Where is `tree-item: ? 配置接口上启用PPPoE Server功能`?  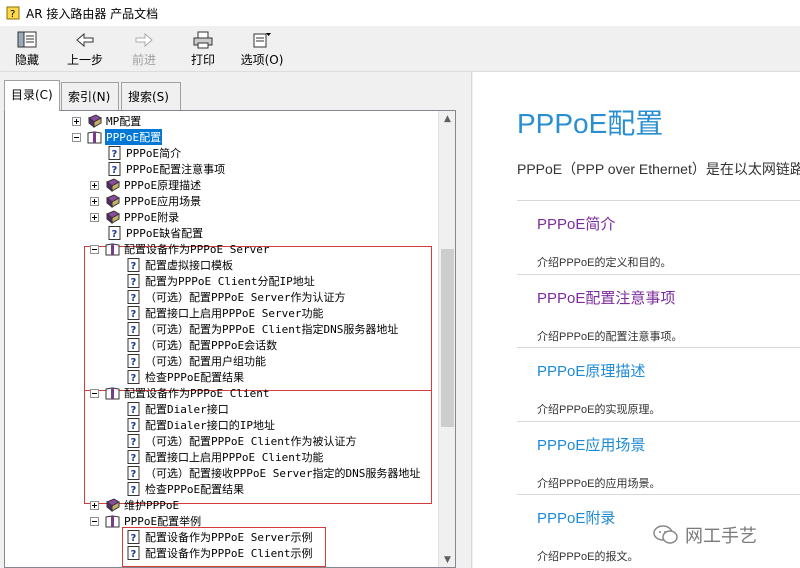
tree-item: ? 配置接口上启用PPPoE Server功能 is located at coordinates (225, 313).